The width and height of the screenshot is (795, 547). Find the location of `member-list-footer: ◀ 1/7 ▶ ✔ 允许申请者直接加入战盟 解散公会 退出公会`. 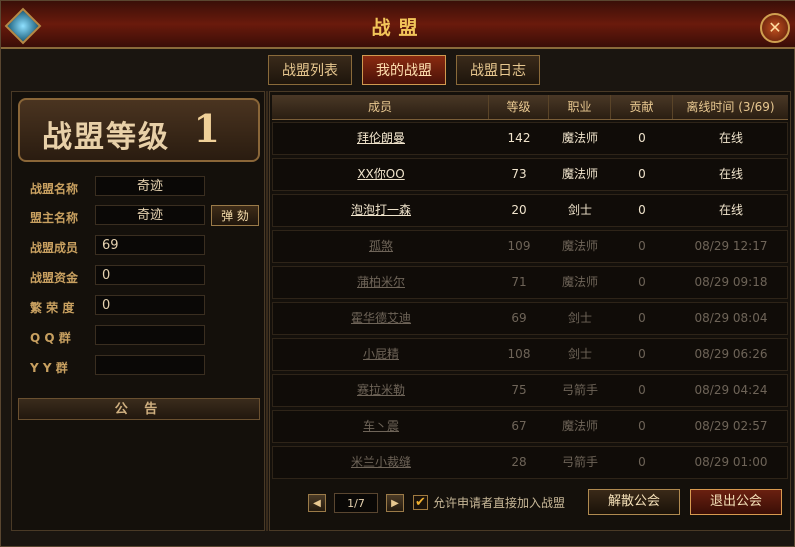

member-list-footer: ◀ 1/7 ▶ ✔ 允许申请者直接加入战盟 解散公会 退出公会 is located at coordinates (530, 506).